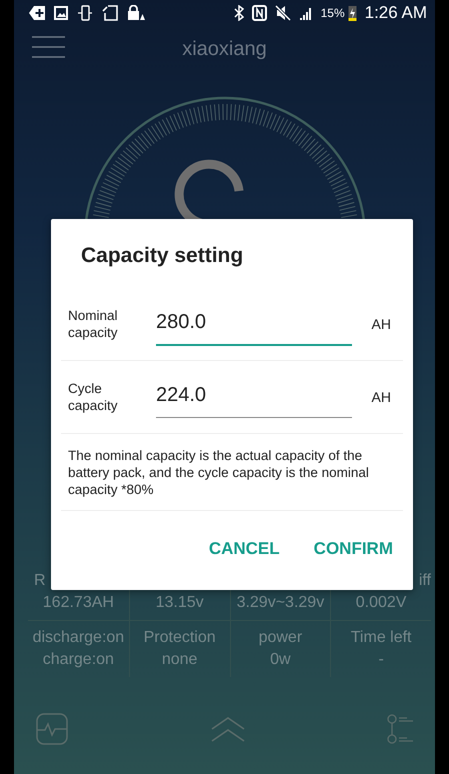 The width and height of the screenshot is (449, 774). I want to click on stat-value: charge:on, so click(78, 660).